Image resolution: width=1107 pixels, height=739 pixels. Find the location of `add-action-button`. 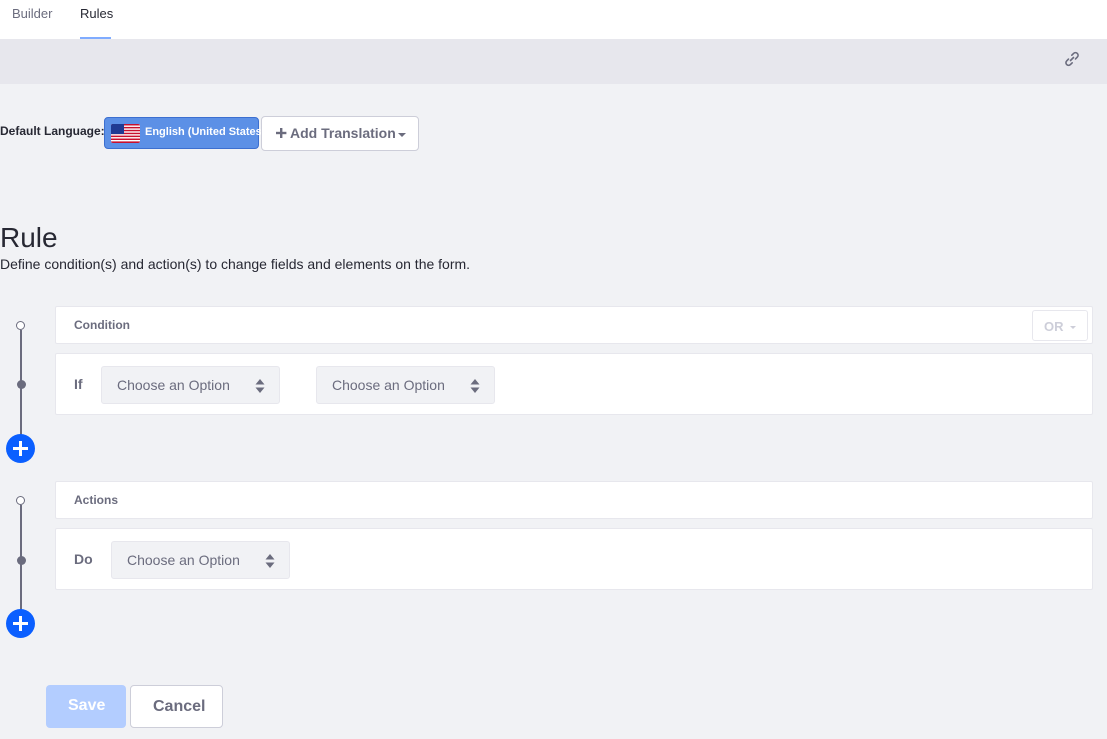

add-action-button is located at coordinates (20, 623).